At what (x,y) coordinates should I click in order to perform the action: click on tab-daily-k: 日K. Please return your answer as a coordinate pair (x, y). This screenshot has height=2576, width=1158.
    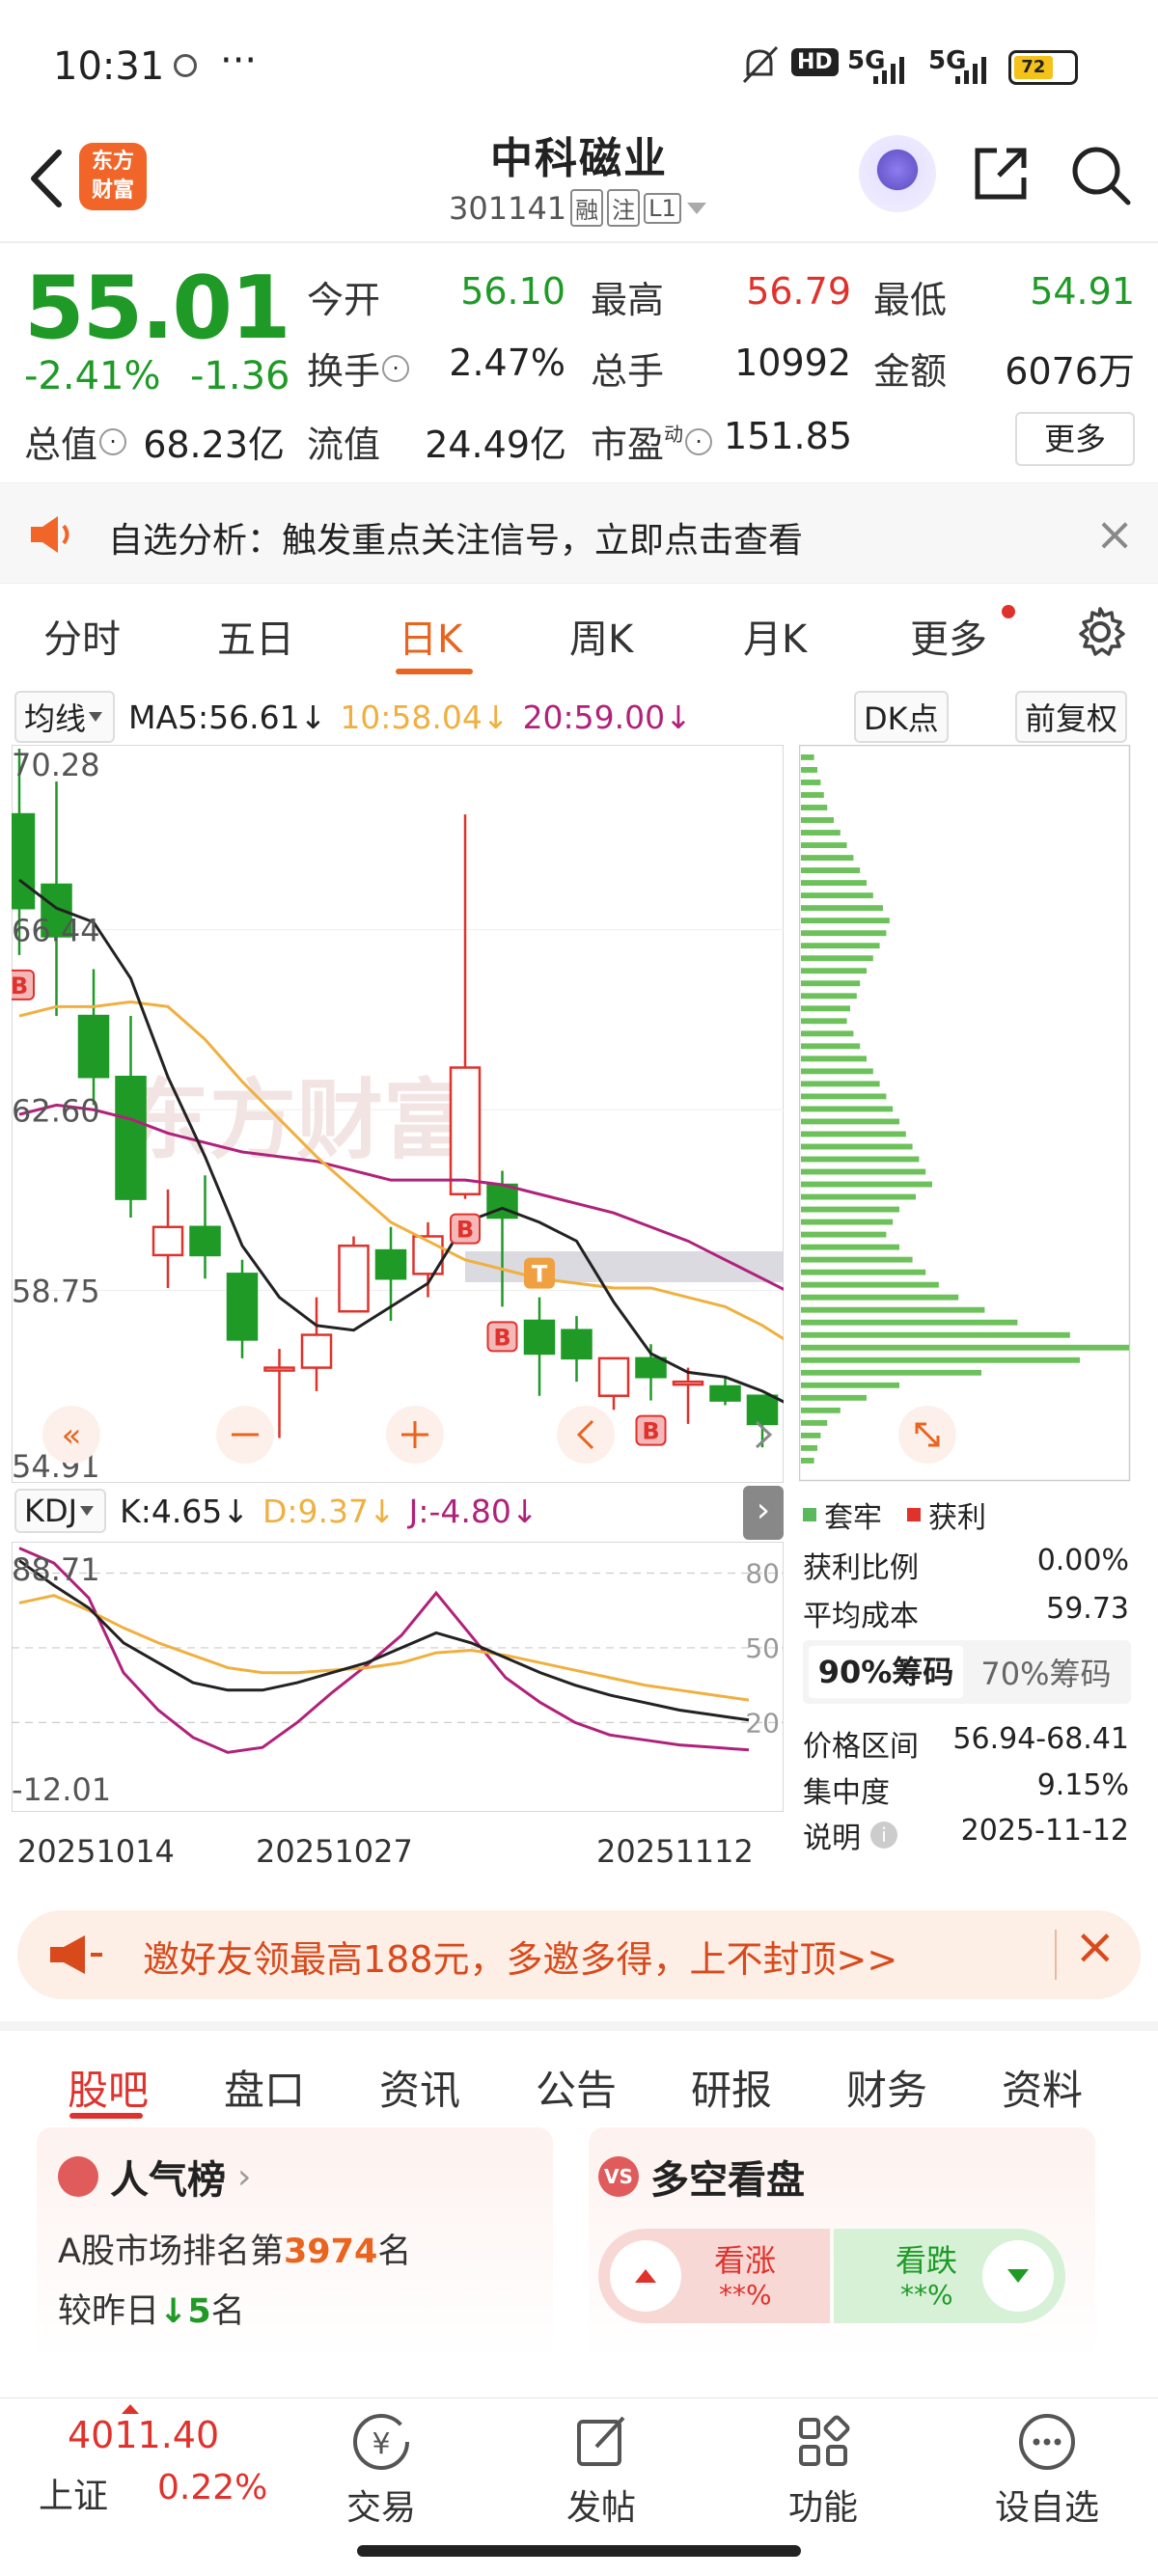
    Looking at the image, I should click on (430, 636).